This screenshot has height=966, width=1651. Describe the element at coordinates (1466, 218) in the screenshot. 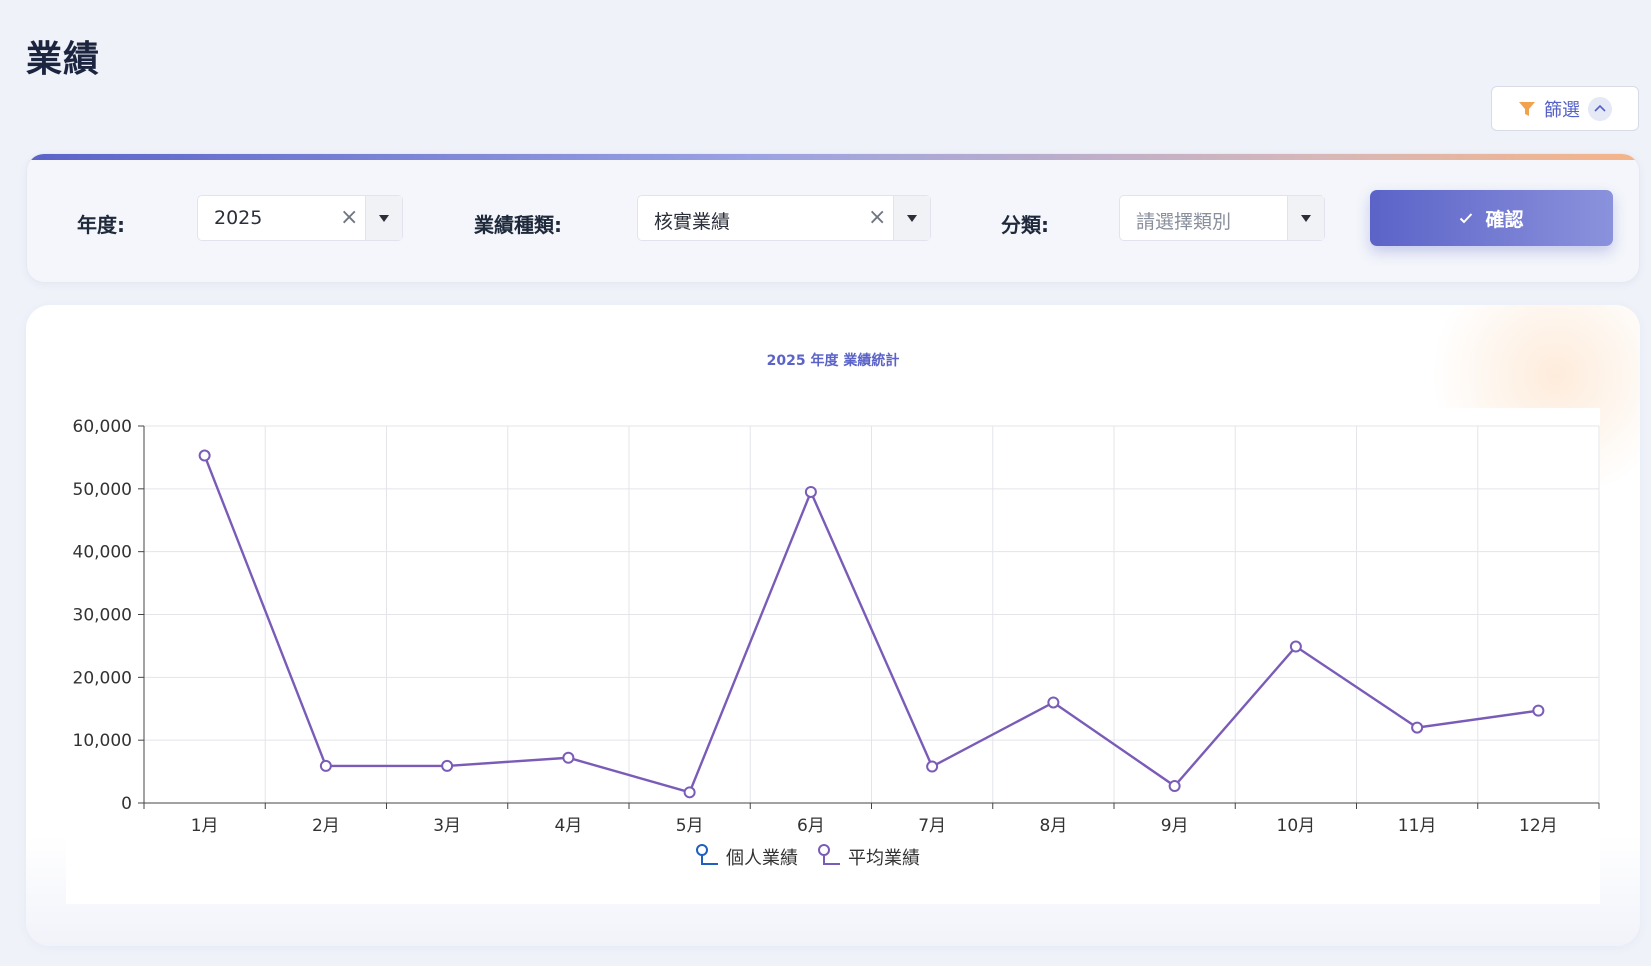

I see `check-icon` at that location.